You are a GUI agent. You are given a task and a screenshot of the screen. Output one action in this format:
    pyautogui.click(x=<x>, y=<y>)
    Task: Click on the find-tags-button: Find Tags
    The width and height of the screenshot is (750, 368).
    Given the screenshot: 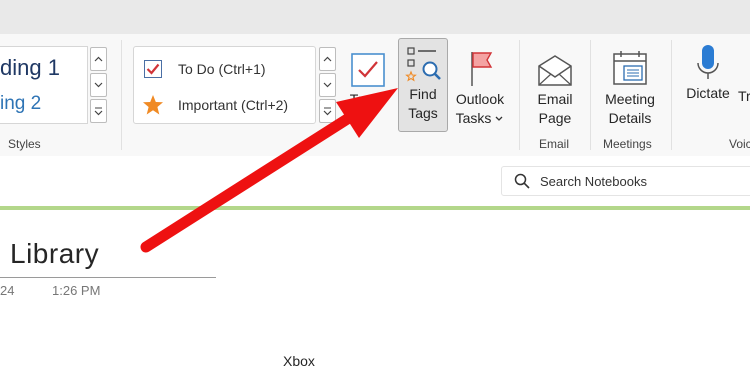 What is the action you would take?
    pyautogui.click(x=423, y=85)
    